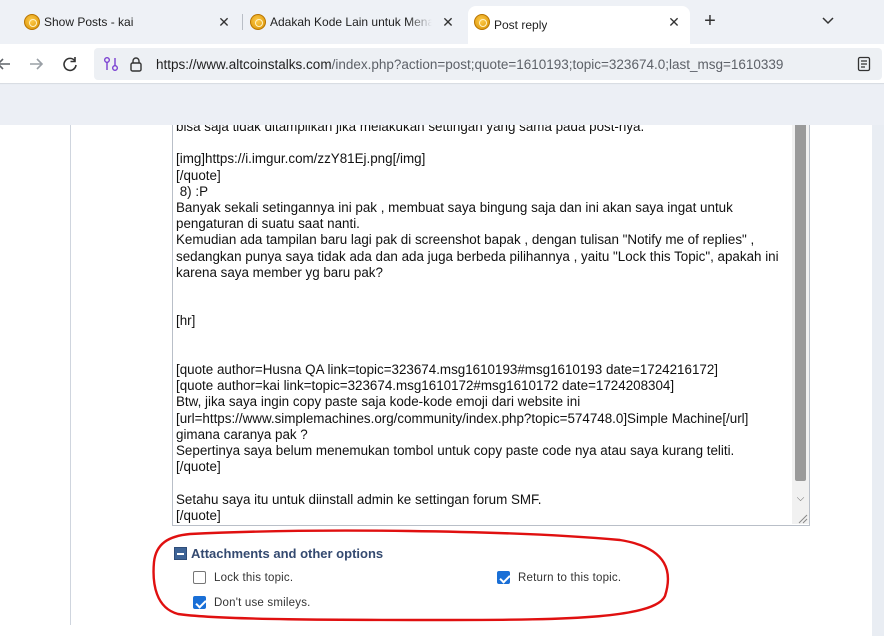 This screenshot has height=636, width=884. I want to click on tab-search-chevron-icon, so click(828, 20).